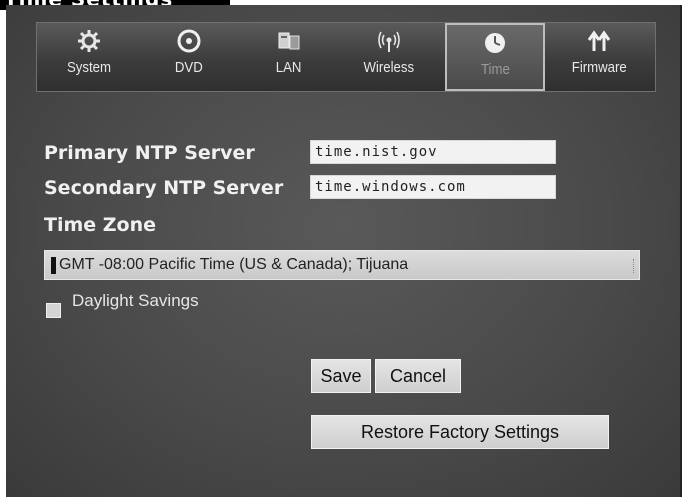 This screenshot has width=686, height=499. I want to click on time-zone-label: Time Zone, so click(100, 225).